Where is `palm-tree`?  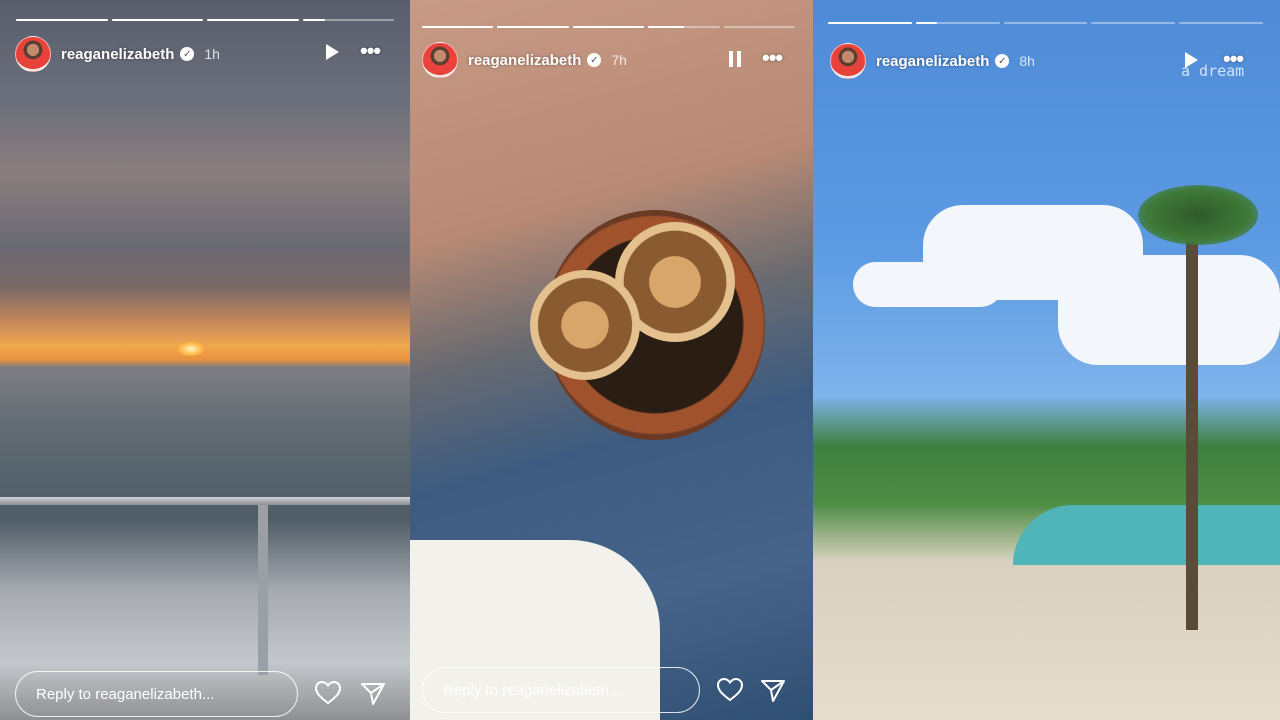 palm-tree is located at coordinates (1192, 420).